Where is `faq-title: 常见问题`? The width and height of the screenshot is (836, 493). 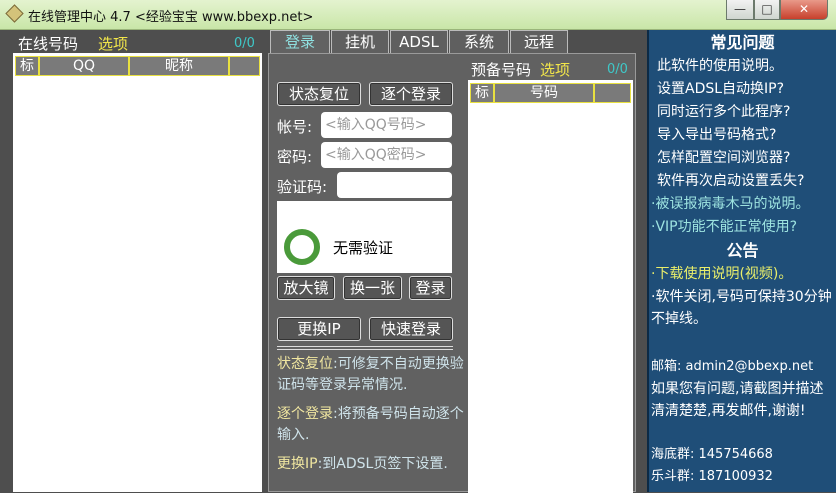
faq-title: 常见问题 is located at coordinates (742, 42).